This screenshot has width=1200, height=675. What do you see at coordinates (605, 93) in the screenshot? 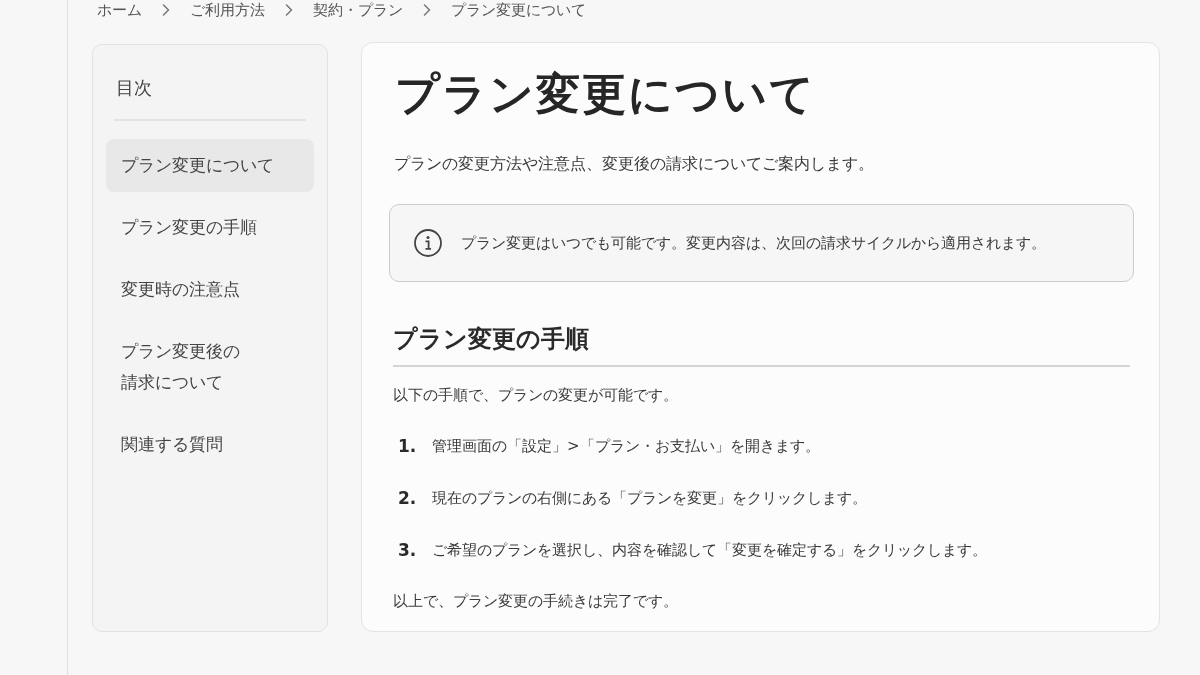
I see `page-title: プラン変更について` at bounding box center [605, 93].